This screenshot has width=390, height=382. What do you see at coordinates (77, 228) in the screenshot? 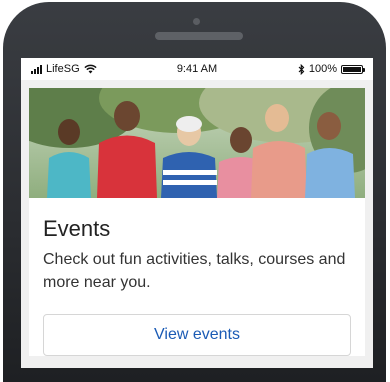
I see `card-title: Events` at bounding box center [77, 228].